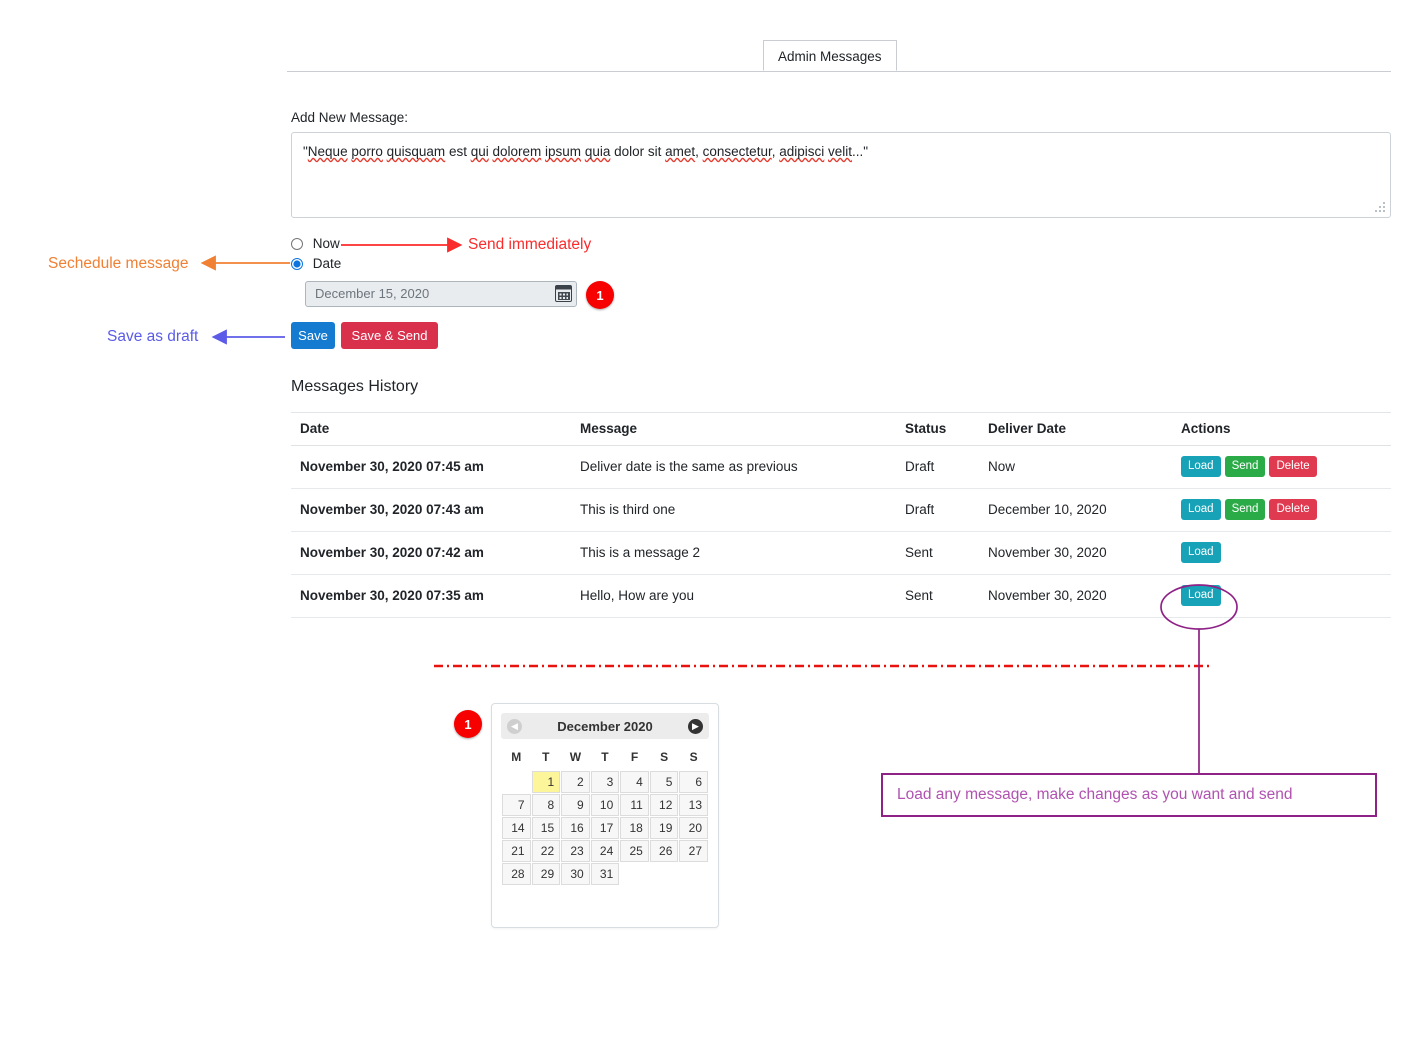 The height and width of the screenshot is (1052, 1426). Describe the element at coordinates (153, 336) in the screenshot. I see `annotation-save-as-draft: Save as draft` at that location.